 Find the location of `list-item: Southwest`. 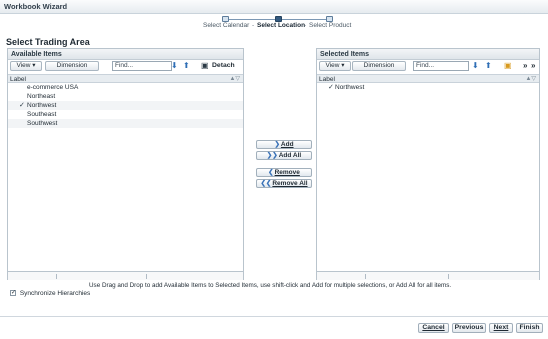

list-item: Southwest is located at coordinates (125, 123).